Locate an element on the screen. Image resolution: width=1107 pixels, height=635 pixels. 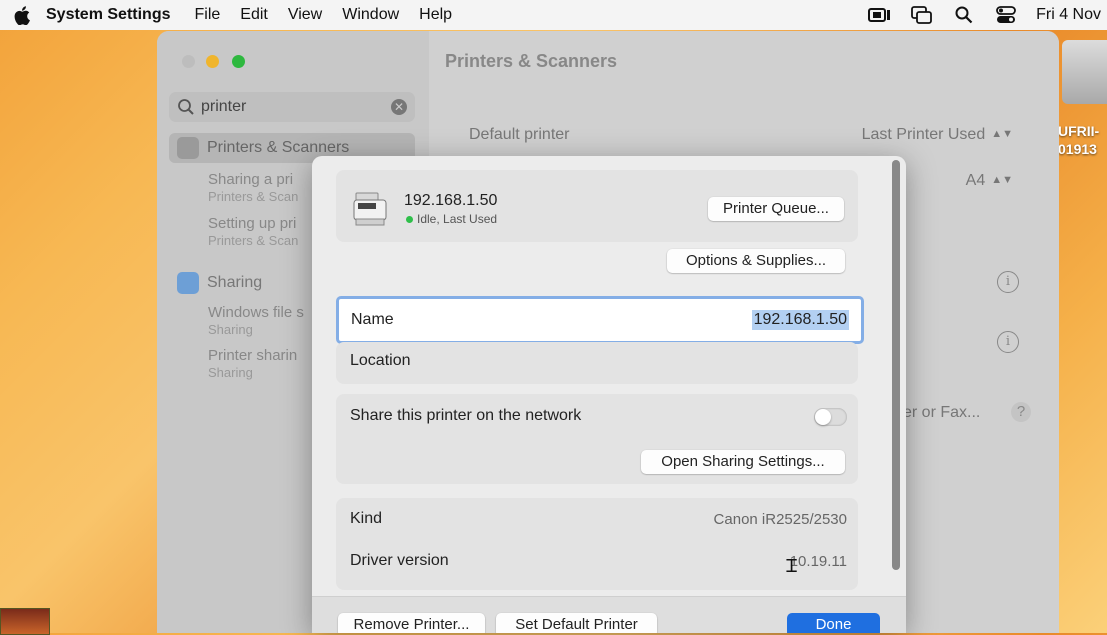
menubar-clock: Fri 4 Nov is located at coordinates (1068, 15).